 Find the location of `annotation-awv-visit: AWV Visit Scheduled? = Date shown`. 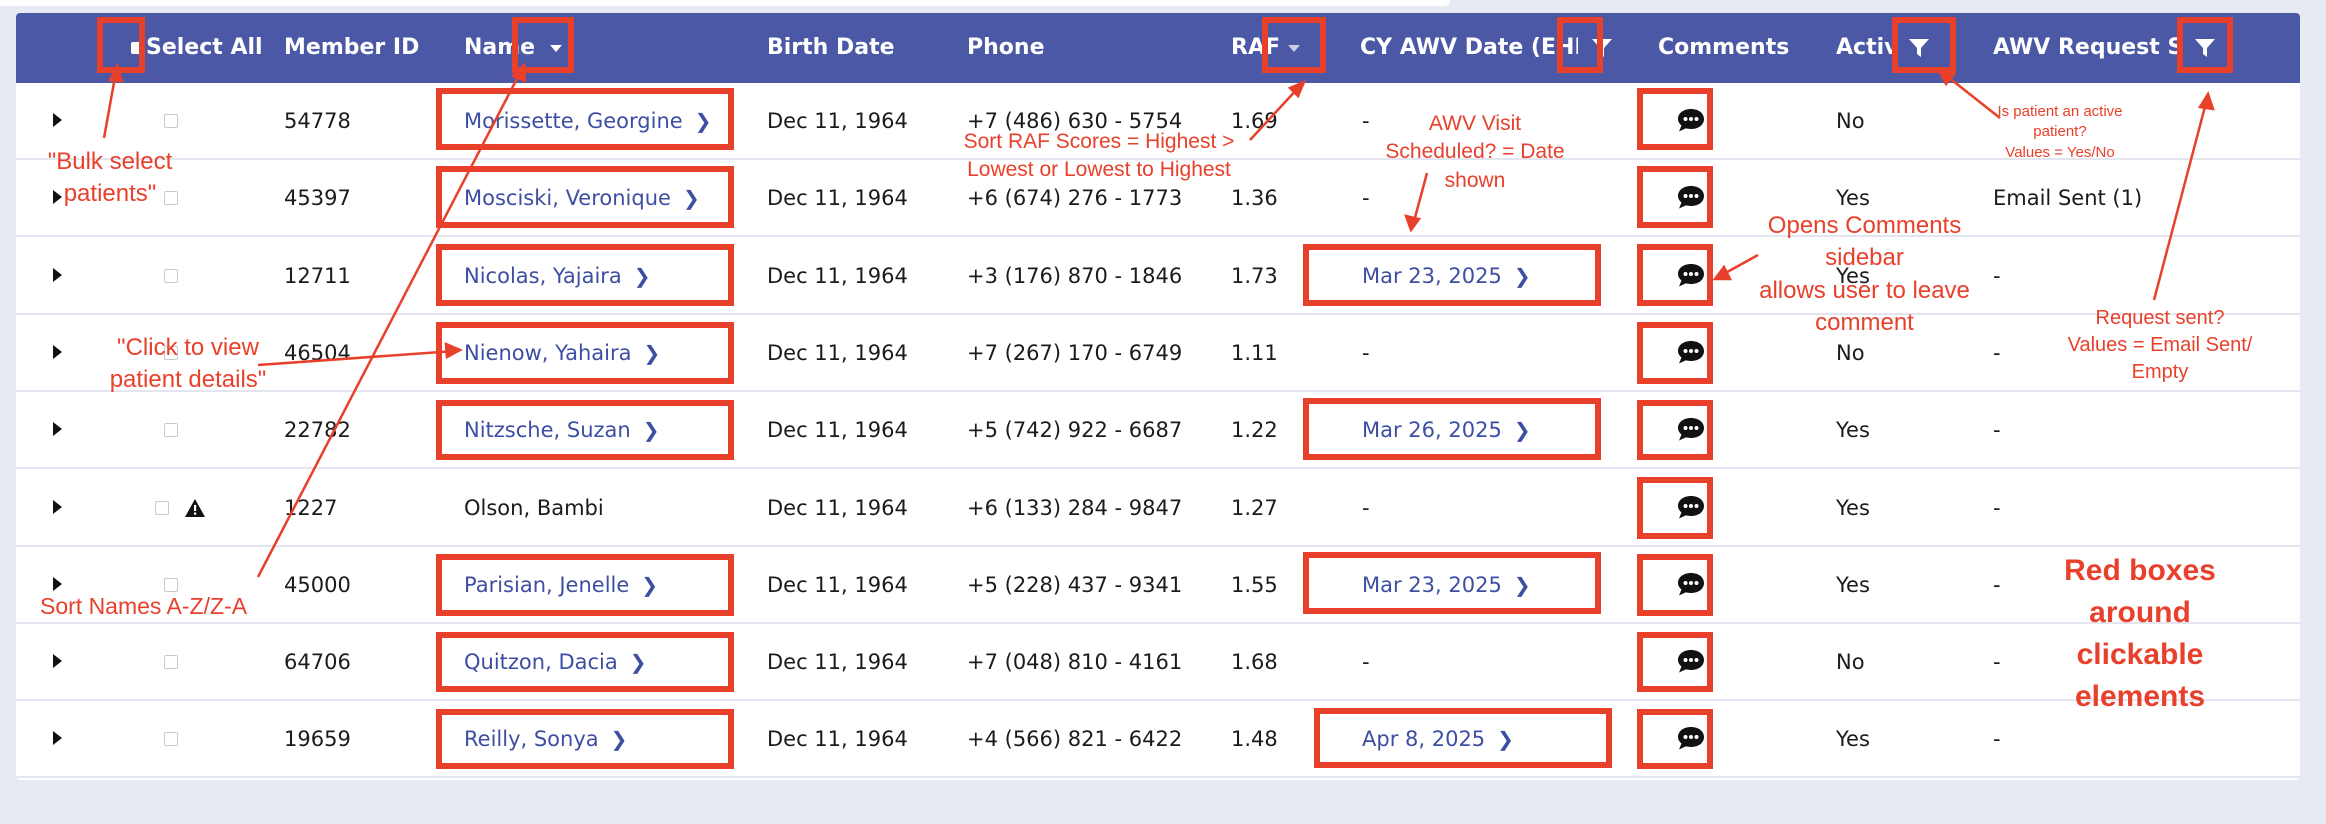

annotation-awv-visit: AWV Visit Scheduled? = Date shown is located at coordinates (1475, 152).